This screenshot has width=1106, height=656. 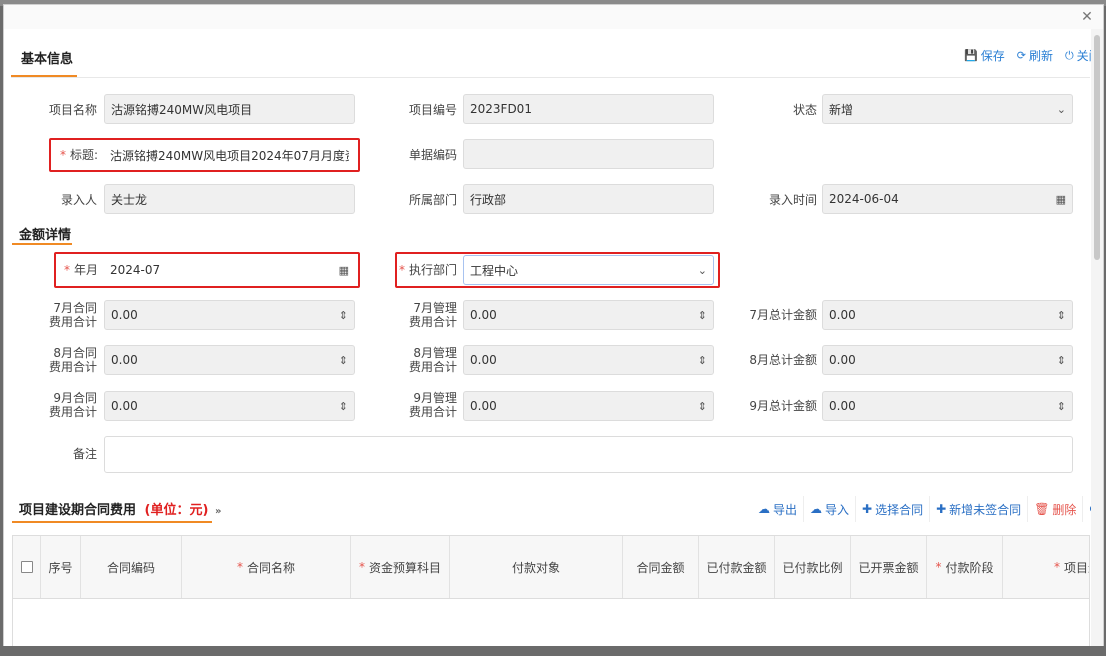 I want to click on contract-8-field: 0.00 ⇕, so click(x=229, y=360).